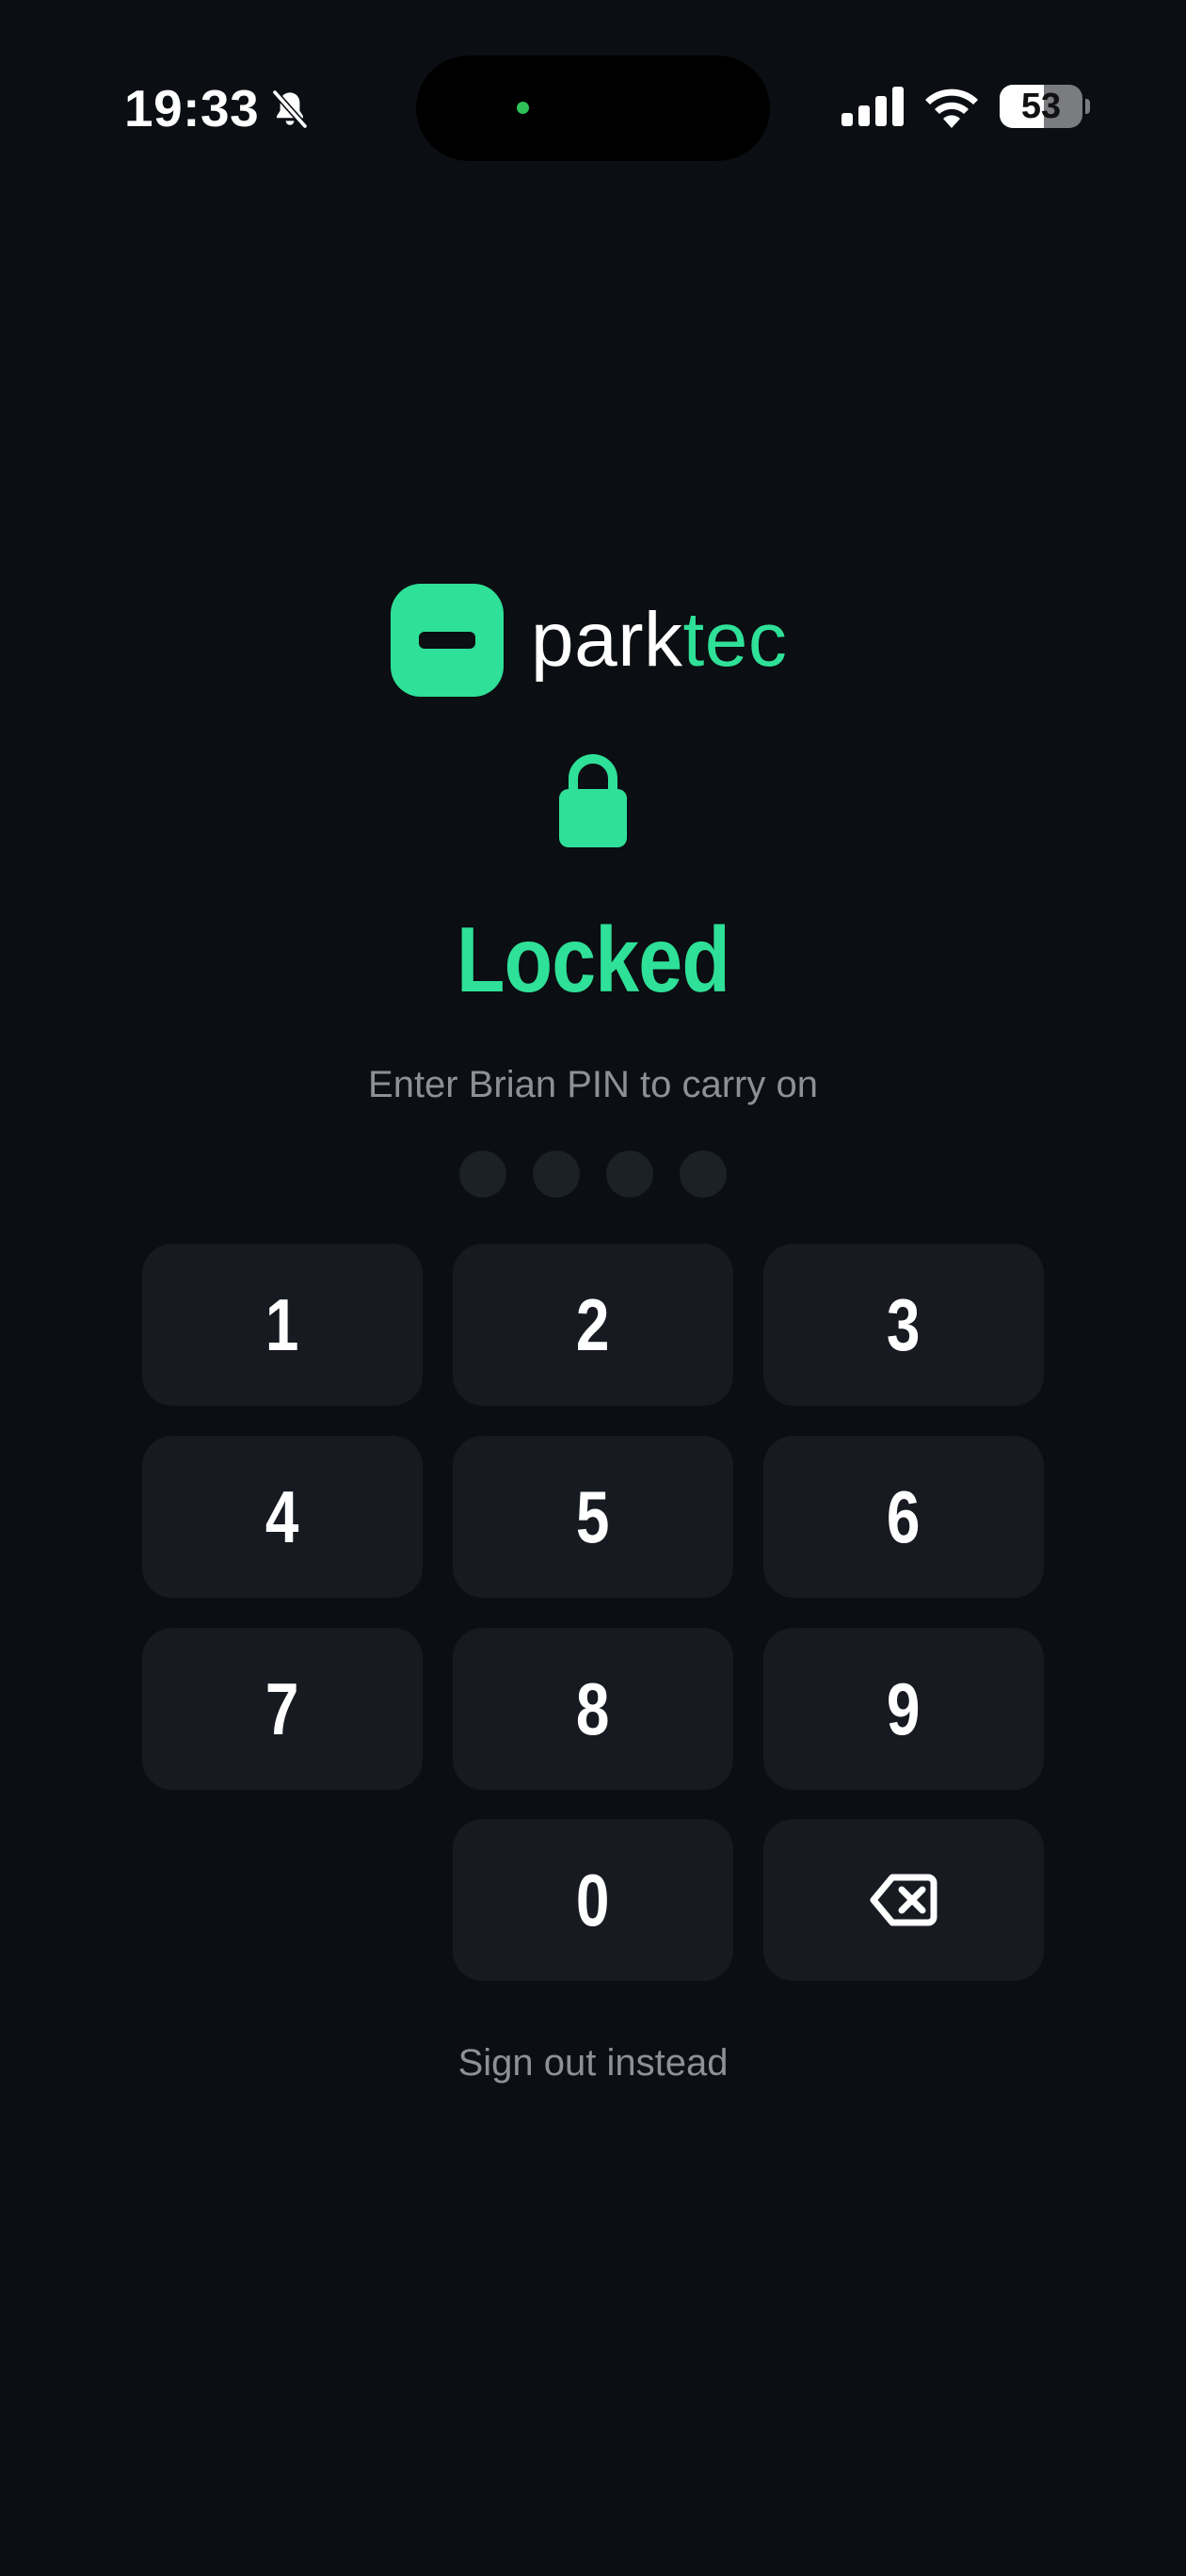 Image resolution: width=1186 pixels, height=2576 pixels. What do you see at coordinates (951, 108) in the screenshot?
I see `wifi-icon` at bounding box center [951, 108].